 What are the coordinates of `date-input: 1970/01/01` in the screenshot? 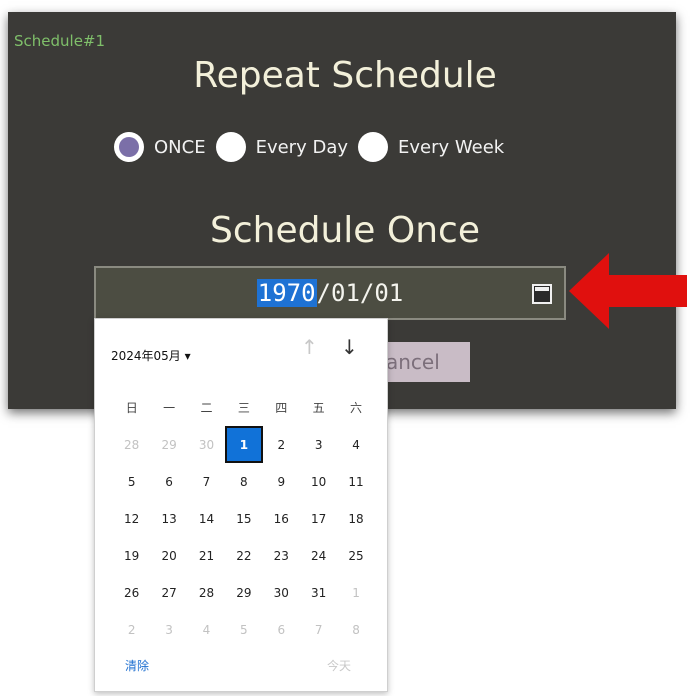 It's located at (330, 293).